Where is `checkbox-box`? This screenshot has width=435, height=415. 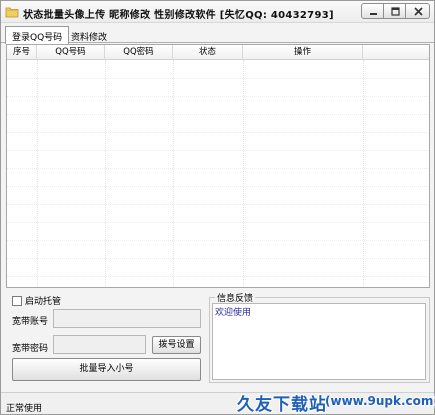 checkbox-box is located at coordinates (17, 301).